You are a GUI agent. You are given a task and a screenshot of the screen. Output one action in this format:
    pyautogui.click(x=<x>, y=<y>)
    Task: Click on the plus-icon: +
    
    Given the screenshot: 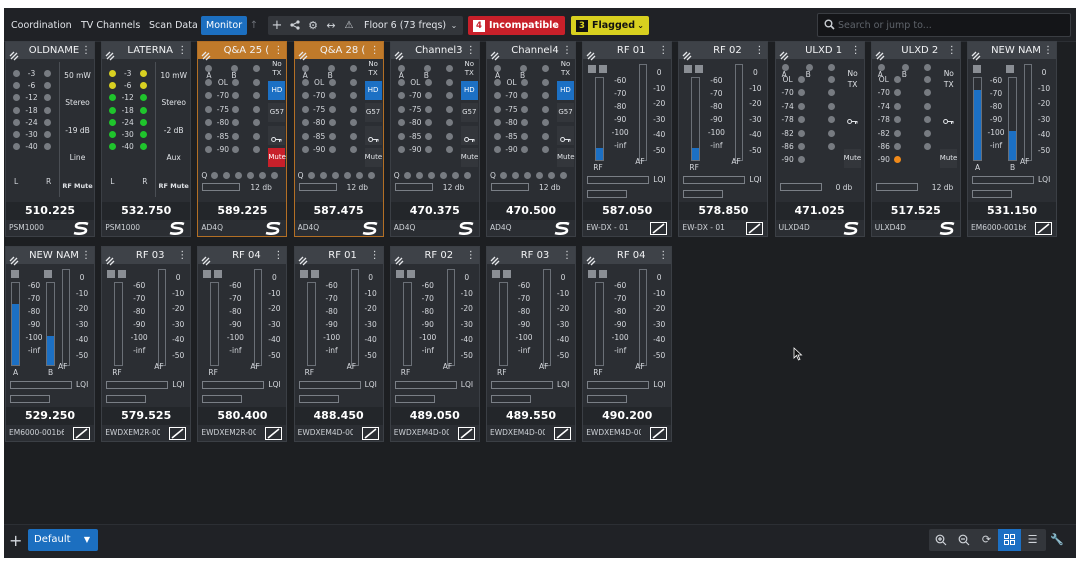 What is the action you would take?
    pyautogui.click(x=277, y=25)
    